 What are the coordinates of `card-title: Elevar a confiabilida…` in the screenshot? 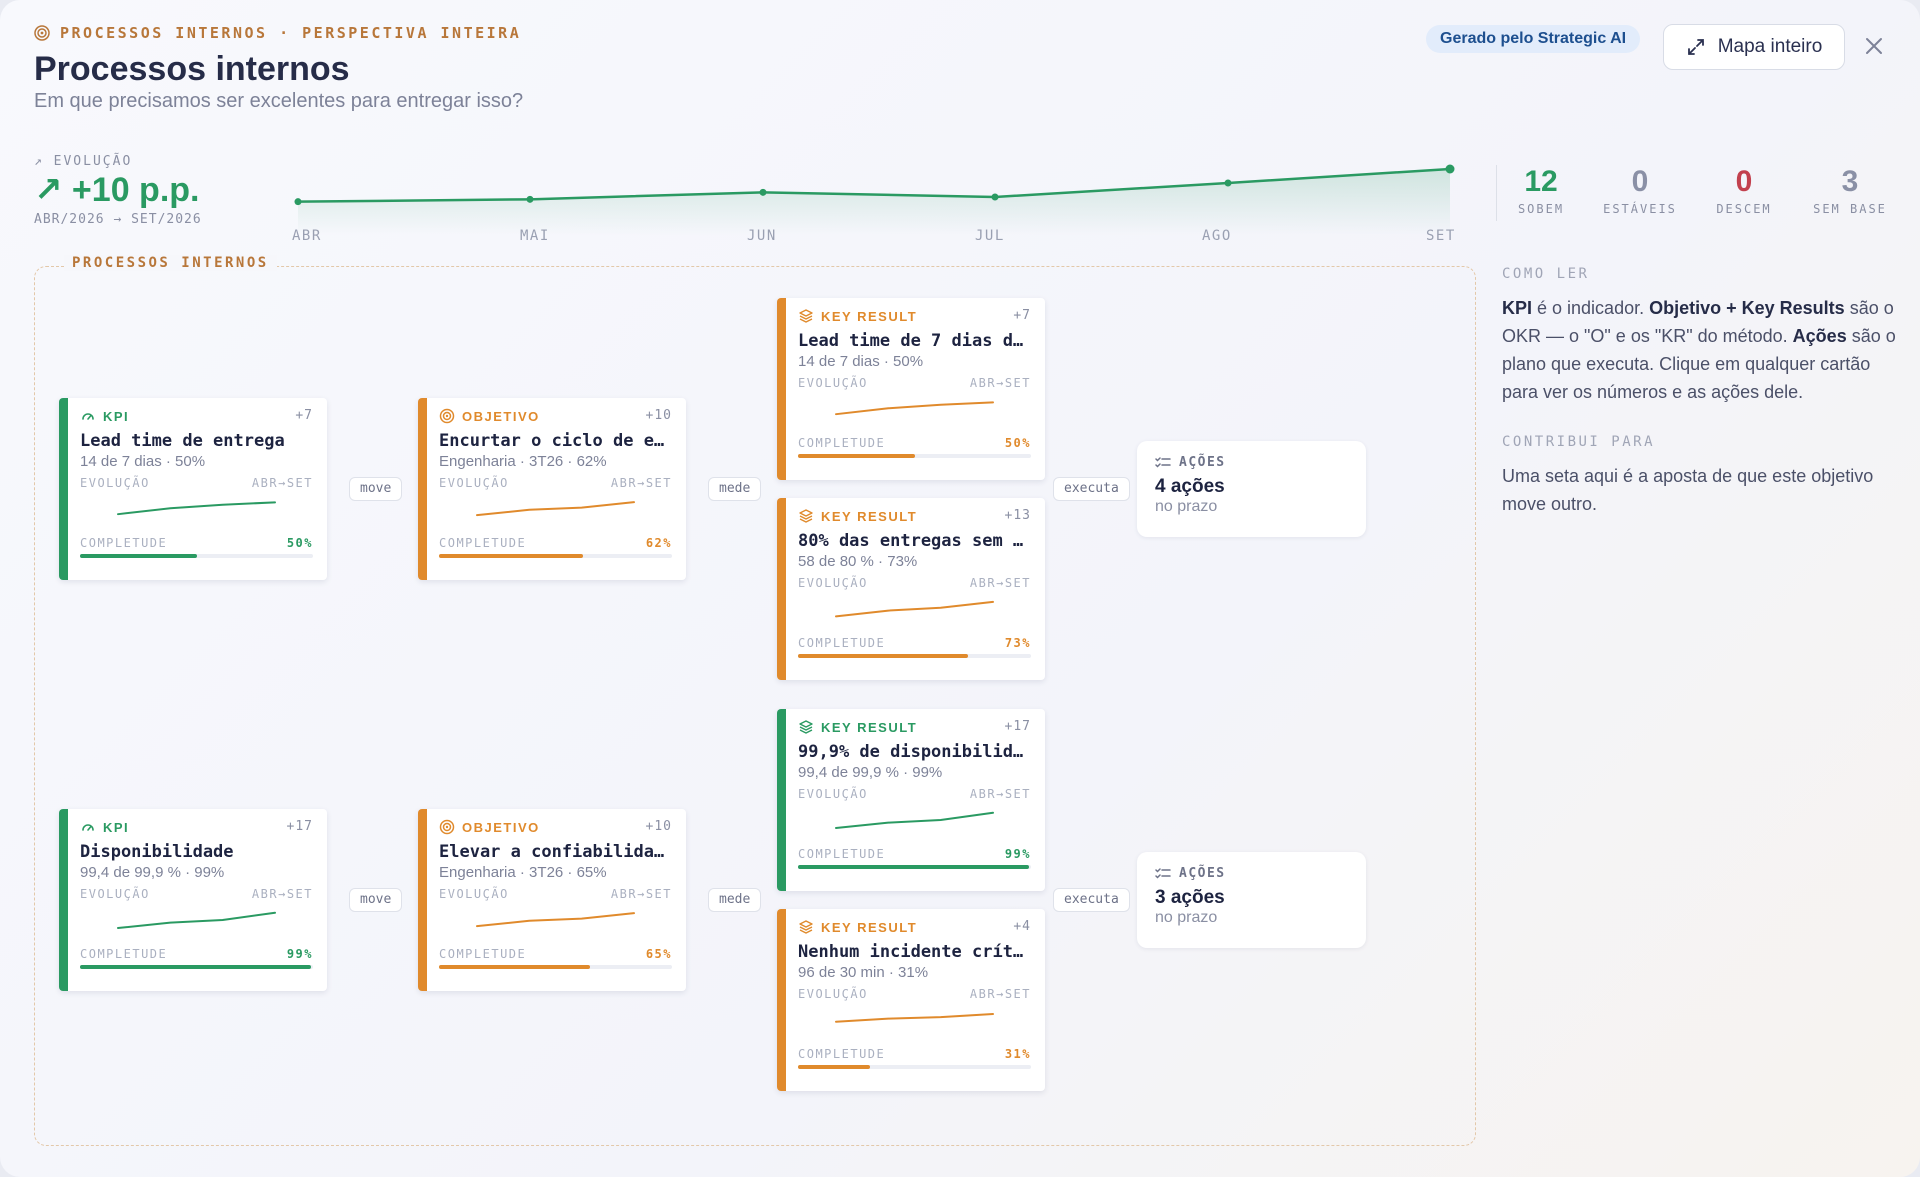 It's located at (552, 852).